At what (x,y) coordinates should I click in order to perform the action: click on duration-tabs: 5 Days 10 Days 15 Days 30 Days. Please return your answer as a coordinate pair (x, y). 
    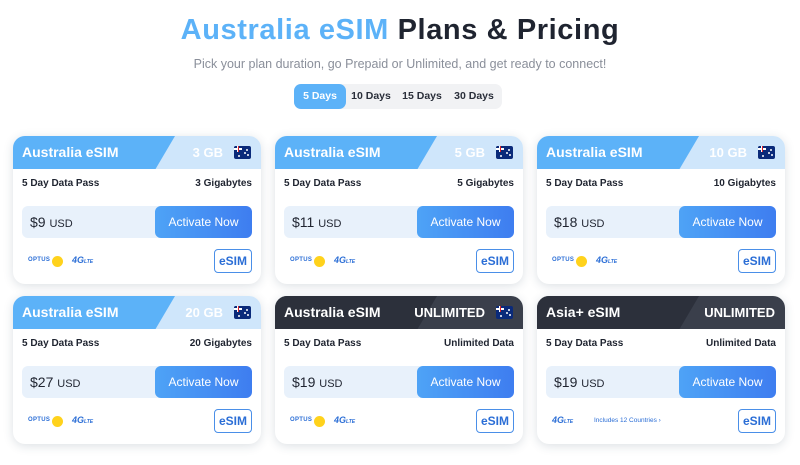
    Looking at the image, I should click on (398, 96).